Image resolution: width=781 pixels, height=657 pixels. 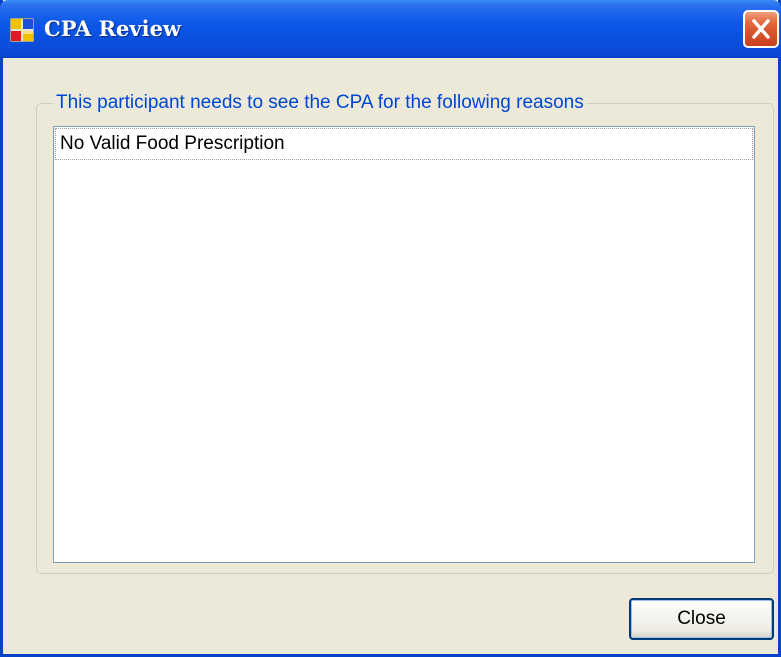 I want to click on close-button: Close, so click(x=701, y=619).